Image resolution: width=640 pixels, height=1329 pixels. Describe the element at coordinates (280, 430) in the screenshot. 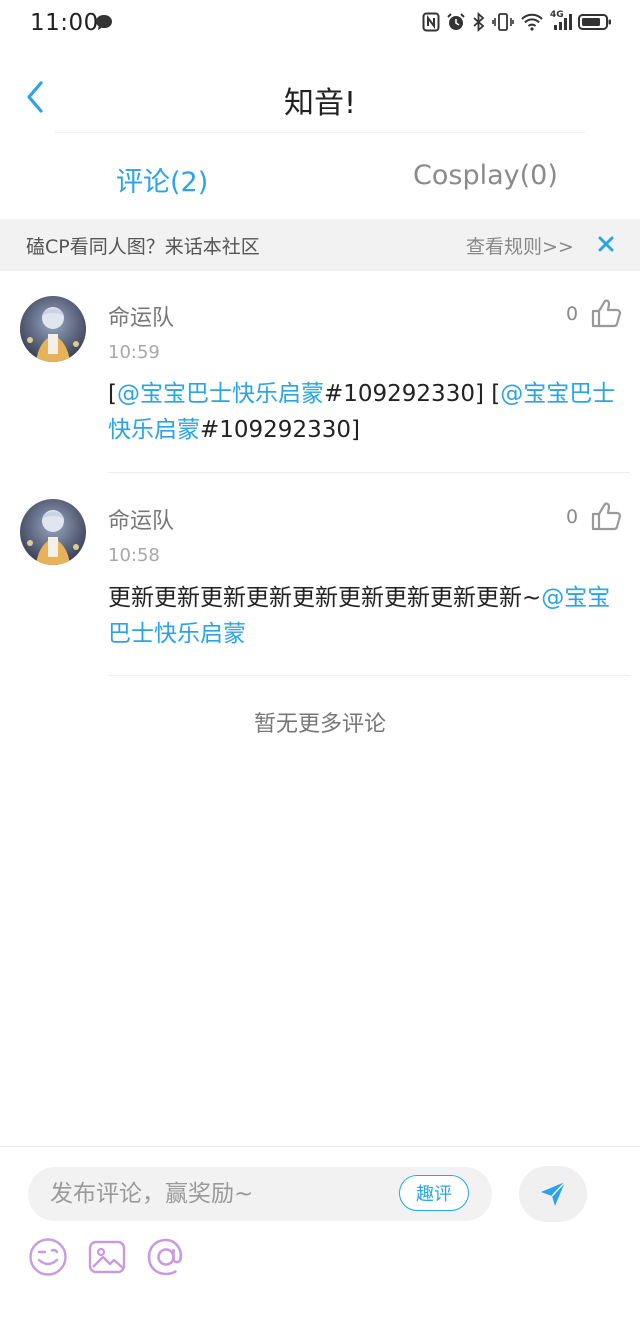

I see `comment-text: #109292330]` at that location.